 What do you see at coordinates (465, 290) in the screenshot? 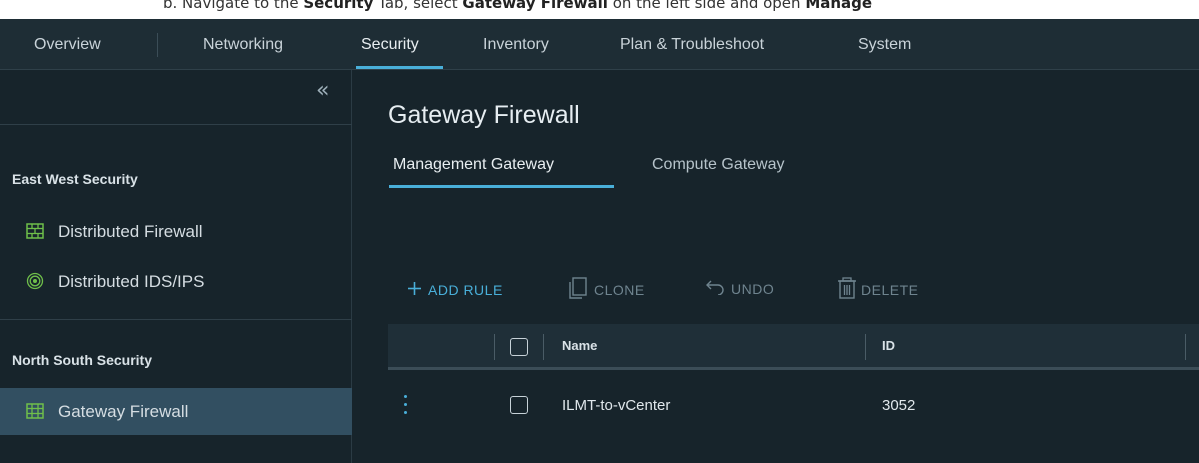
I see `add-rule-label: ADD RULE` at bounding box center [465, 290].